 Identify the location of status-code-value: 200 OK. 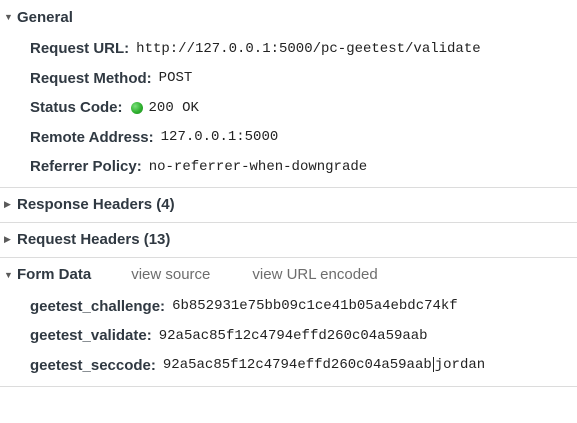
(173, 107).